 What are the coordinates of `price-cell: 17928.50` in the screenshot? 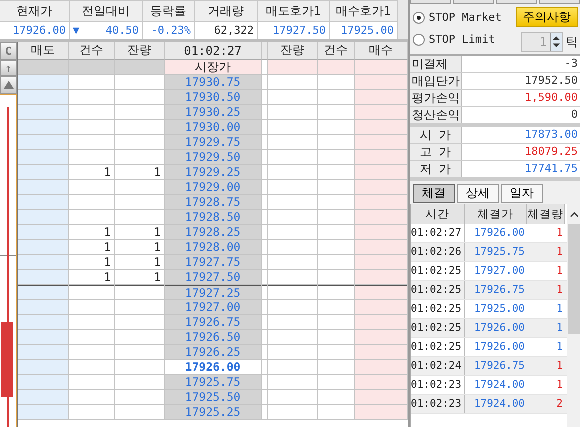 It's located at (213, 217).